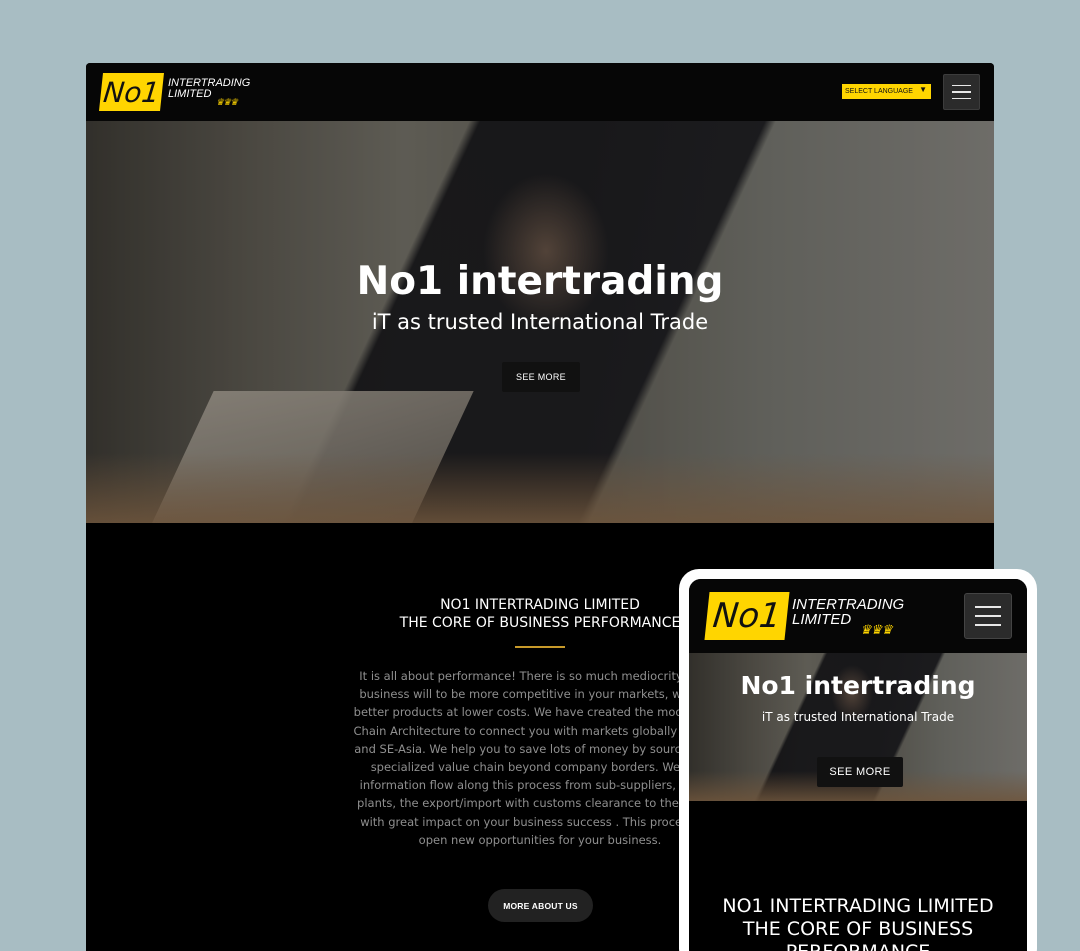  What do you see at coordinates (858, 717) in the screenshot?
I see `mobile-hero-subtitle: iT as trusted International Trade` at bounding box center [858, 717].